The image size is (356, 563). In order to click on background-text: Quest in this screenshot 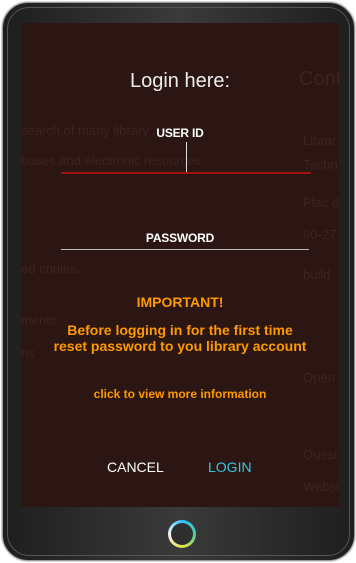, I will do `click(320, 454)`.